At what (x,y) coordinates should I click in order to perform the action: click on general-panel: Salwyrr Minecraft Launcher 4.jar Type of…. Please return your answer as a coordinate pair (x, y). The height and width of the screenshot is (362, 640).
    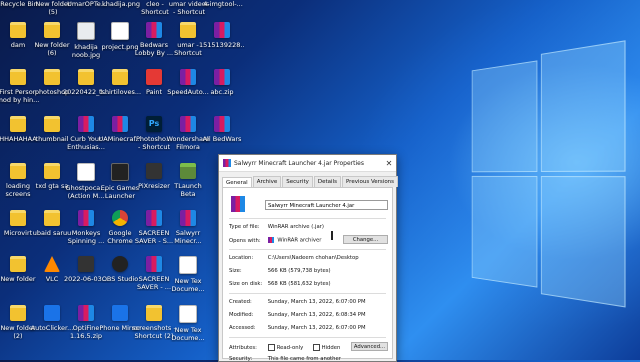
    Looking at the image, I should click on (307, 273).